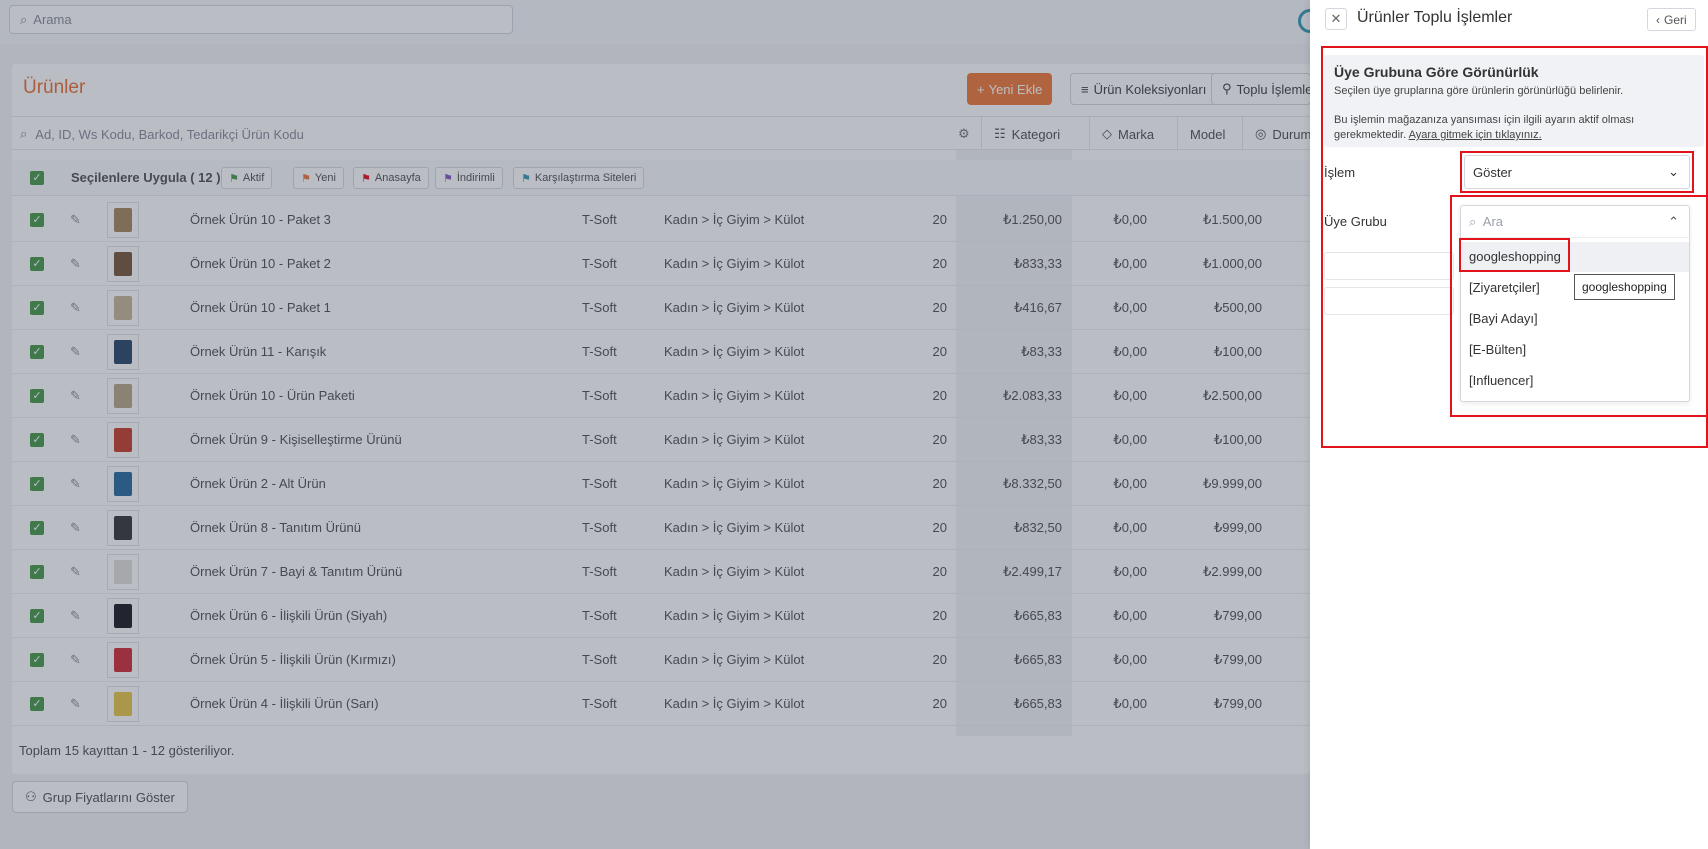 Image resolution: width=1708 pixels, height=849 pixels. What do you see at coordinates (1575, 222) in the screenshot?
I see `group-search-input: ⌕ Ara ⌃` at bounding box center [1575, 222].